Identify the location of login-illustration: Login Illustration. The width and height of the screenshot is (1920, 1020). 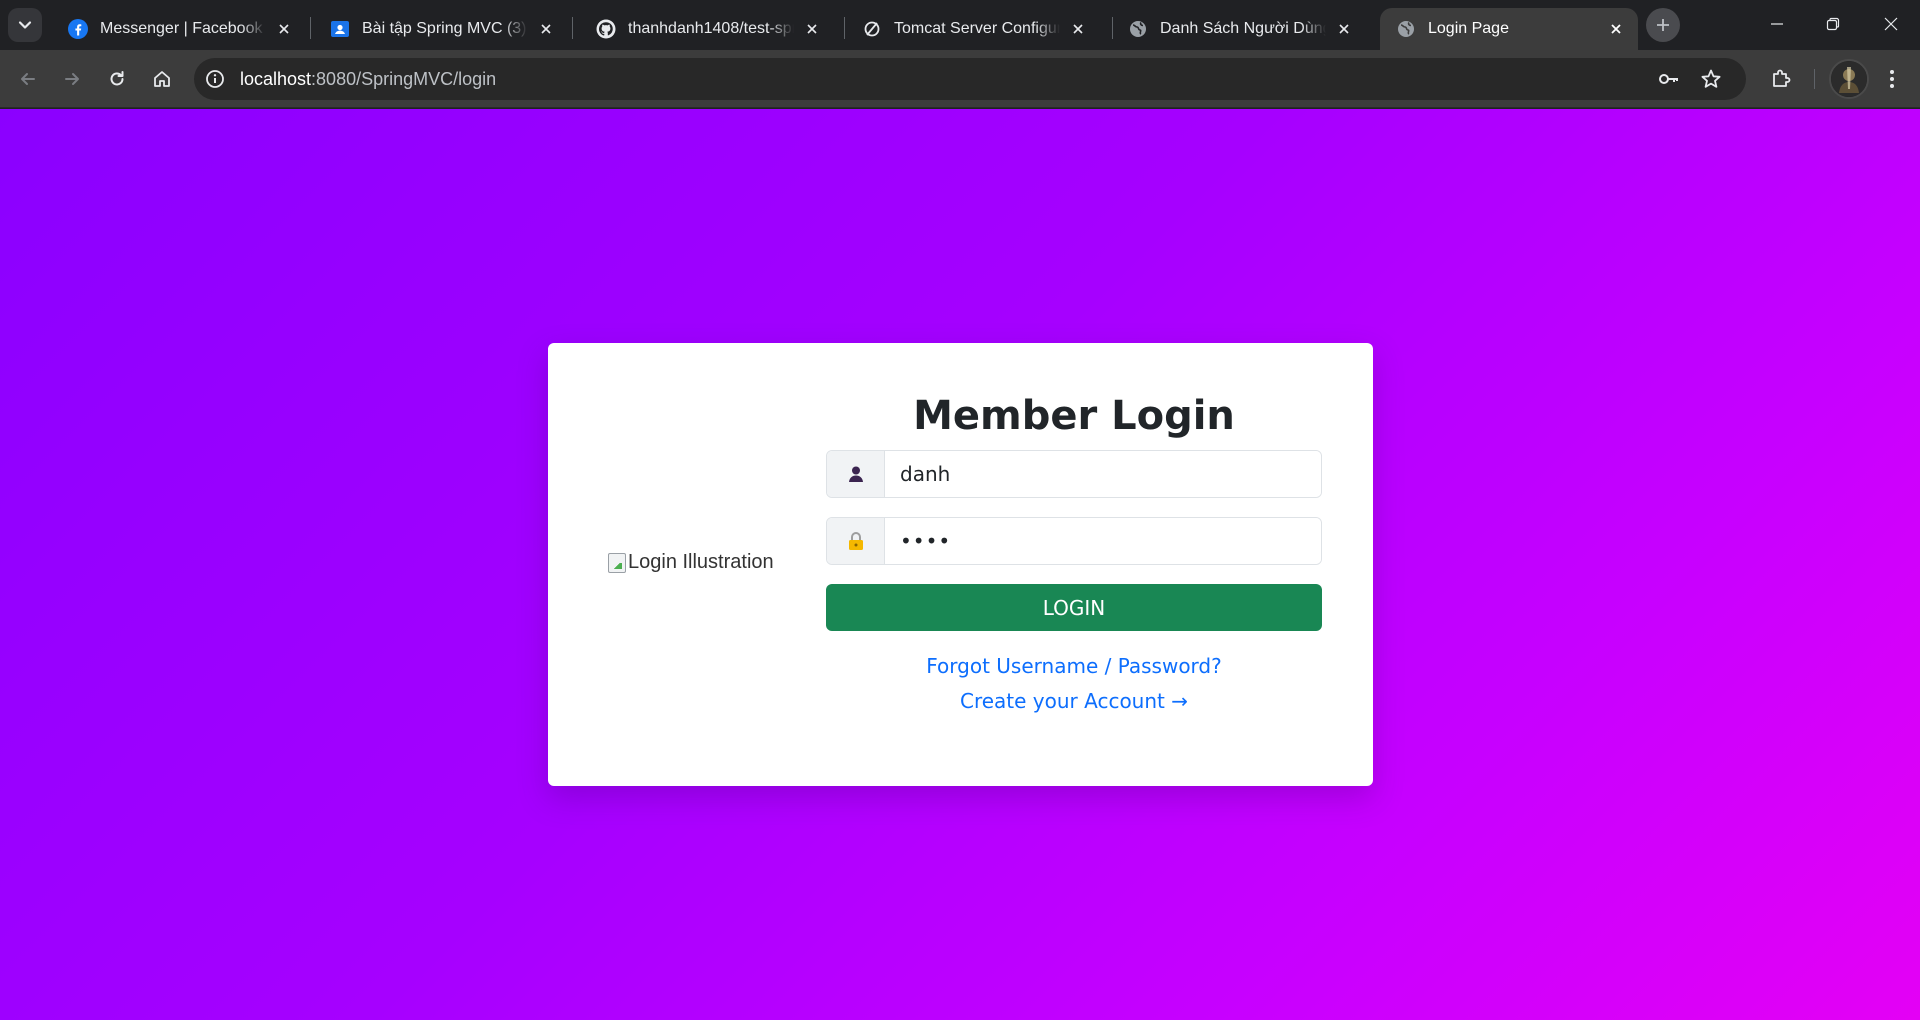
(691, 562).